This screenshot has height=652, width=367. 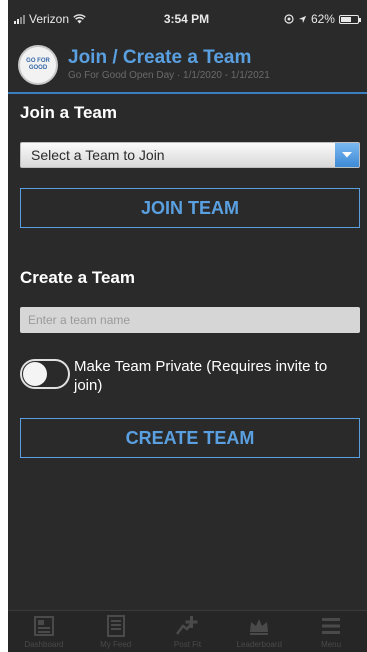 I want to click on tab-menu: Menu, so click(x=331, y=631).